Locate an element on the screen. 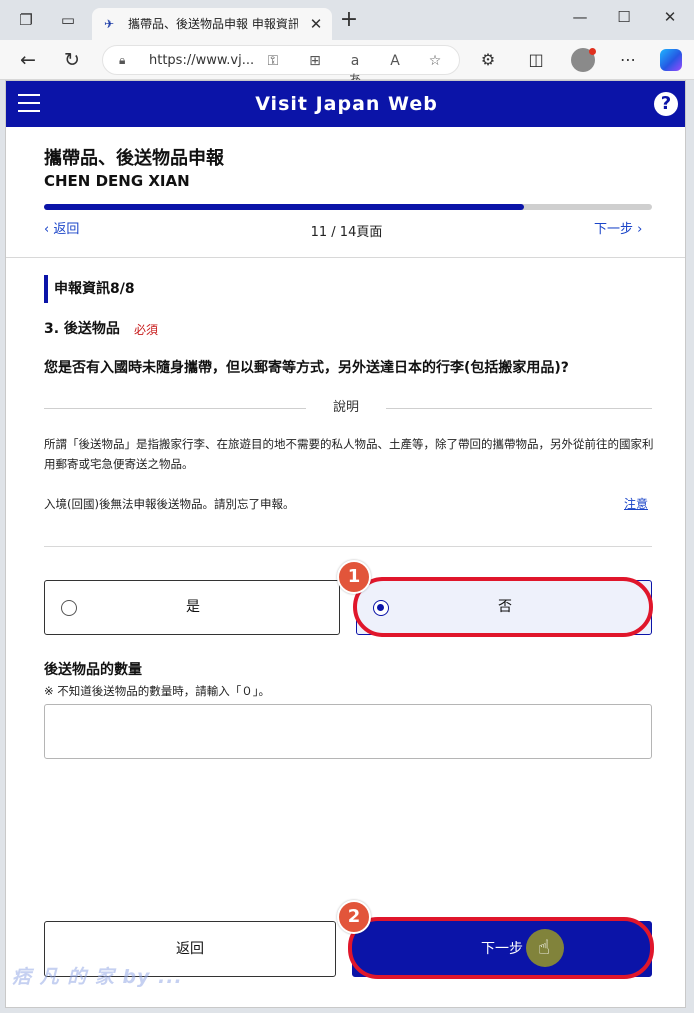  chevron-right-icon: › is located at coordinates (638, 229).